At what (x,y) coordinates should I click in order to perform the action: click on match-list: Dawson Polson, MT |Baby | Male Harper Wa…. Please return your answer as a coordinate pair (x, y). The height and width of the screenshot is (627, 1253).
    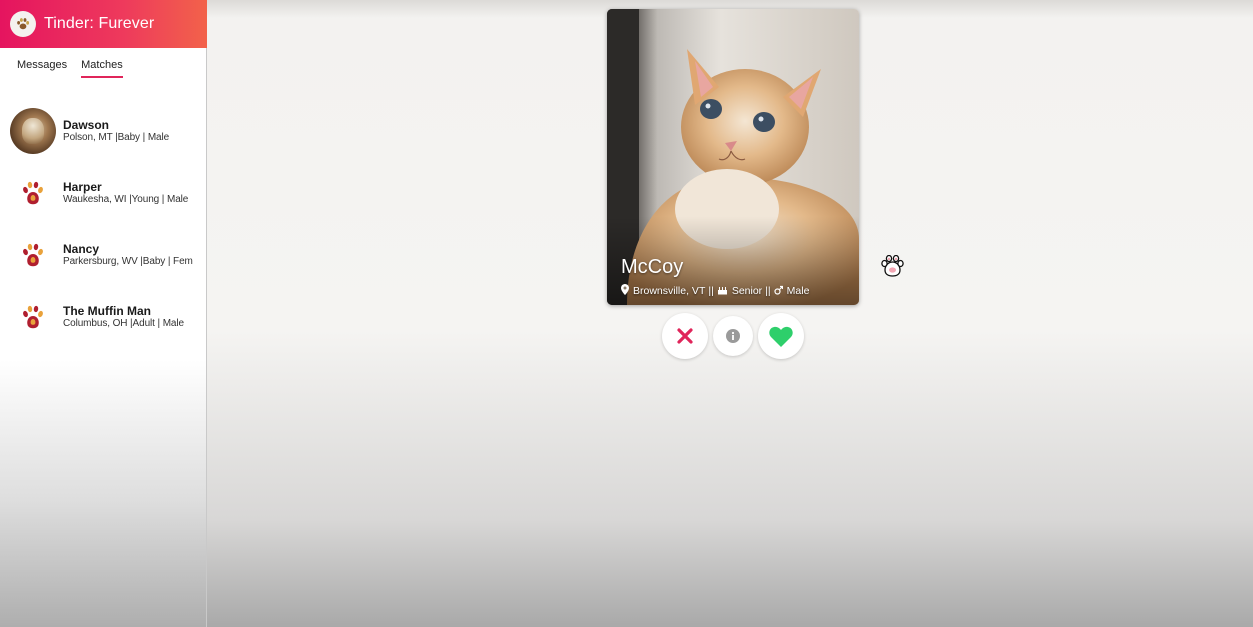
    Looking at the image, I should click on (103, 224).